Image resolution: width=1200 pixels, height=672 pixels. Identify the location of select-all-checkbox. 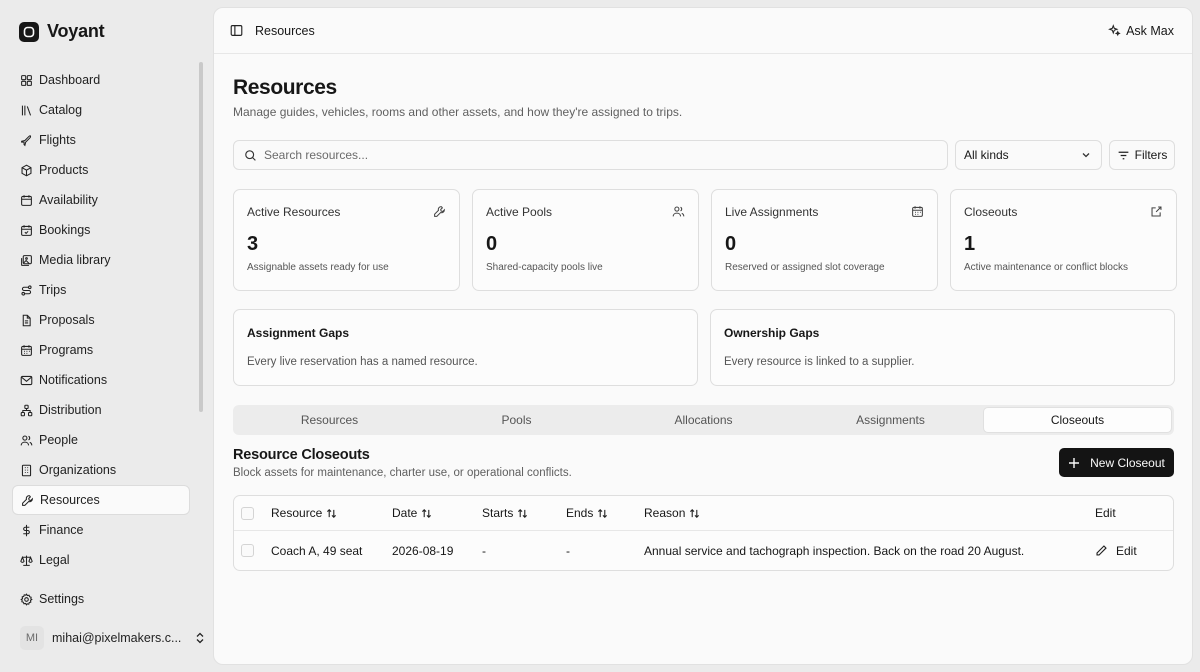
(247, 513).